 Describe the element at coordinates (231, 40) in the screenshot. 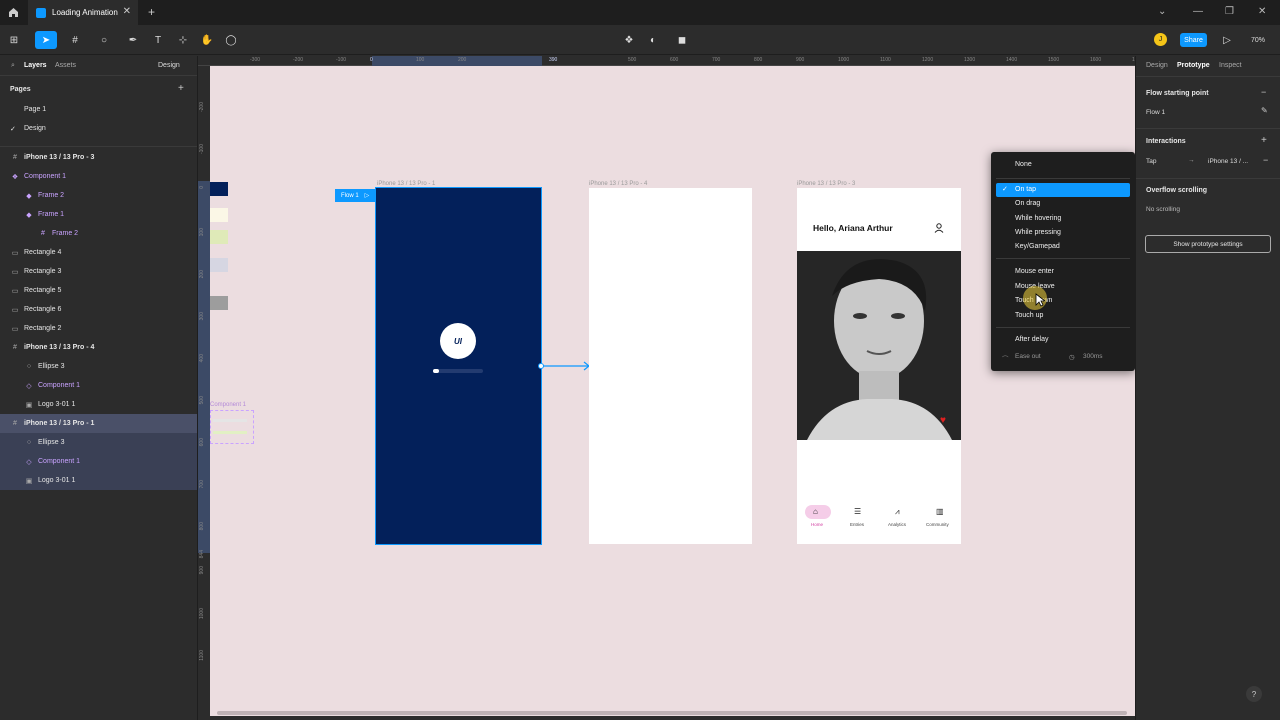

I see `comment-tool-icon: ◯` at that location.